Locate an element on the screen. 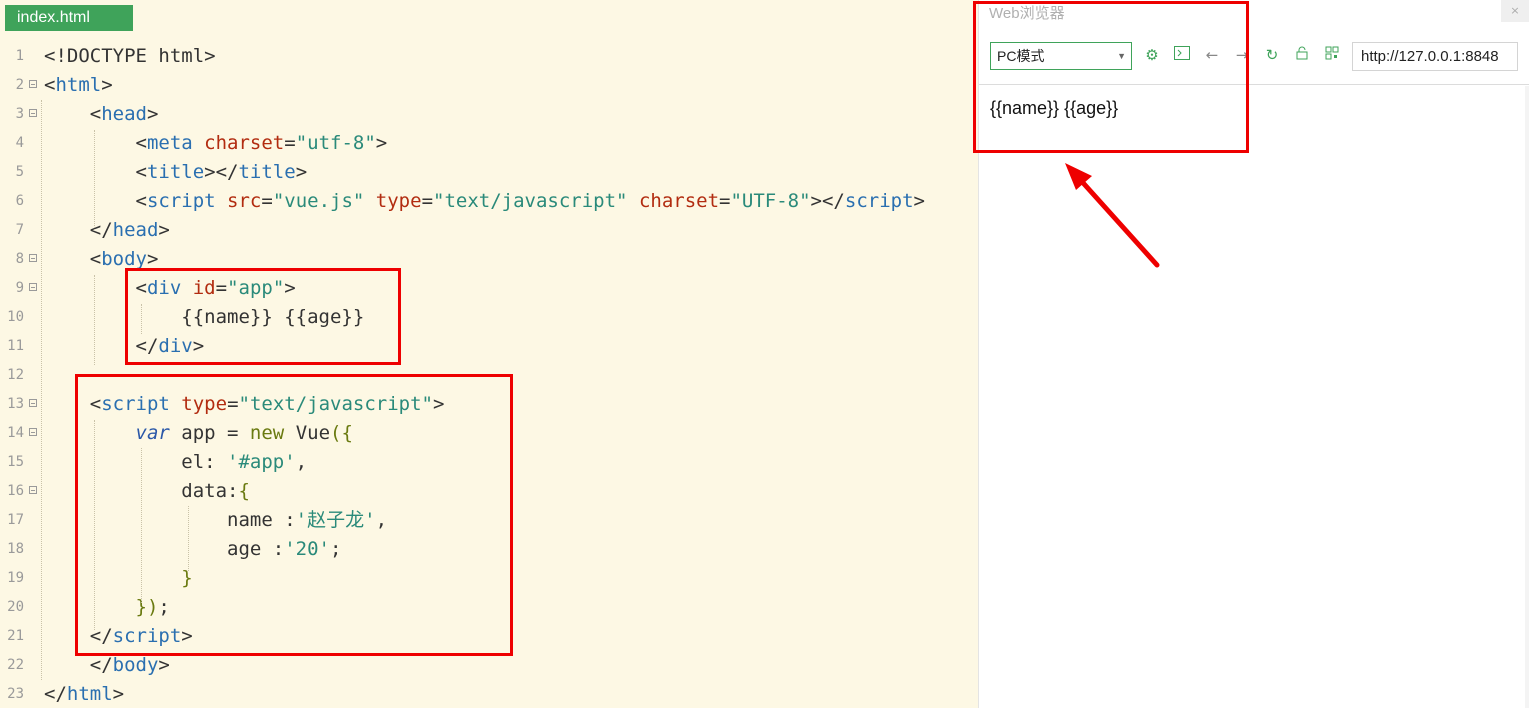  code-token: meta is located at coordinates (169, 143).